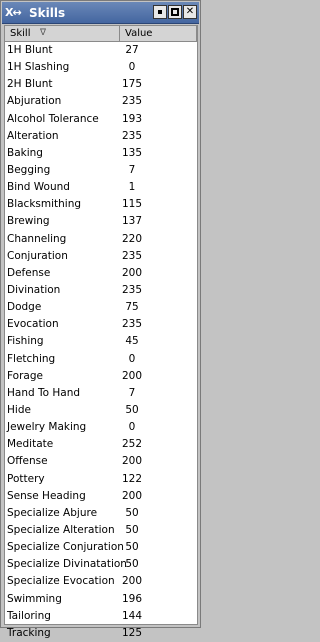 This screenshot has height=642, width=320. I want to click on skill-value: 175, so click(132, 84).